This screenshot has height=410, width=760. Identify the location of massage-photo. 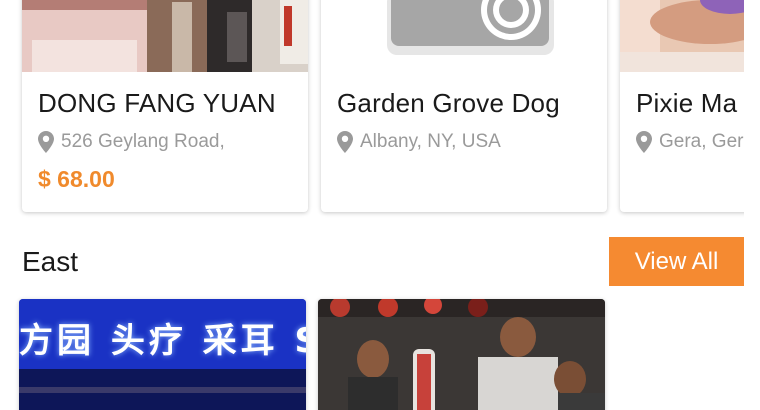
(682, 36).